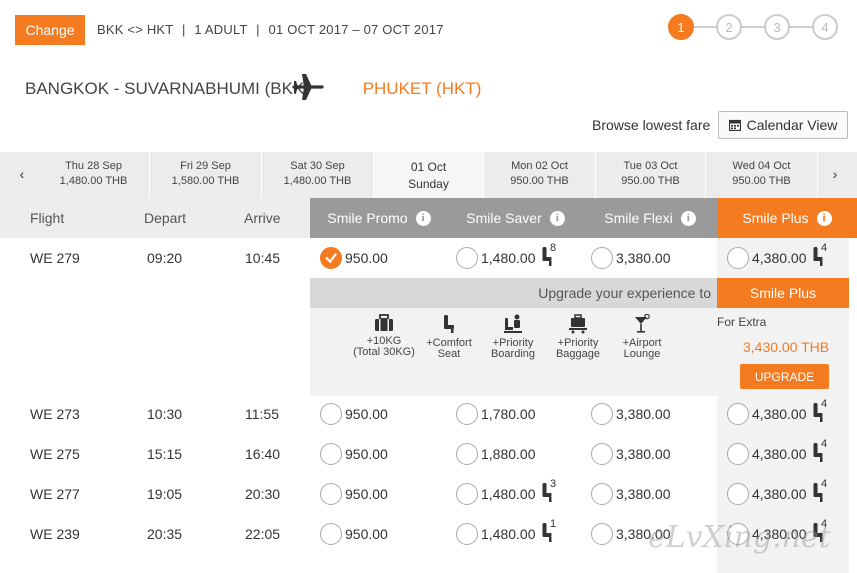  I want to click on date-option: Sat 30 Sep 1,480.00 THB, so click(318, 175).